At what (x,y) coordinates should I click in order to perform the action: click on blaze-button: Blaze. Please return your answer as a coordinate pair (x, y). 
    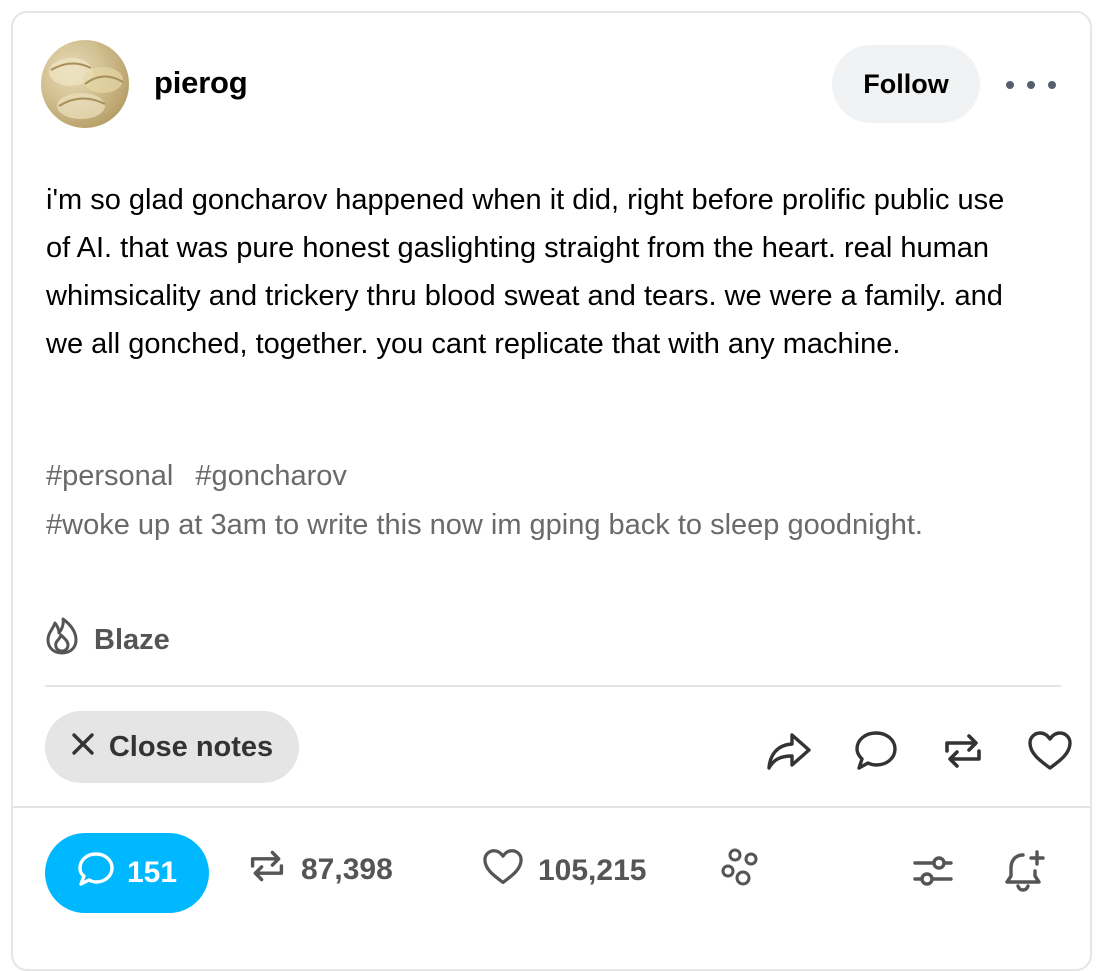
    Looking at the image, I should click on (107, 640).